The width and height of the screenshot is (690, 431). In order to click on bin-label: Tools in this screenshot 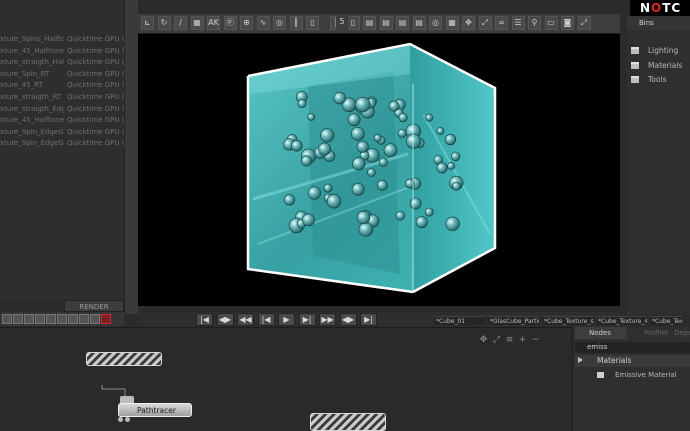, I will do `click(657, 79)`.